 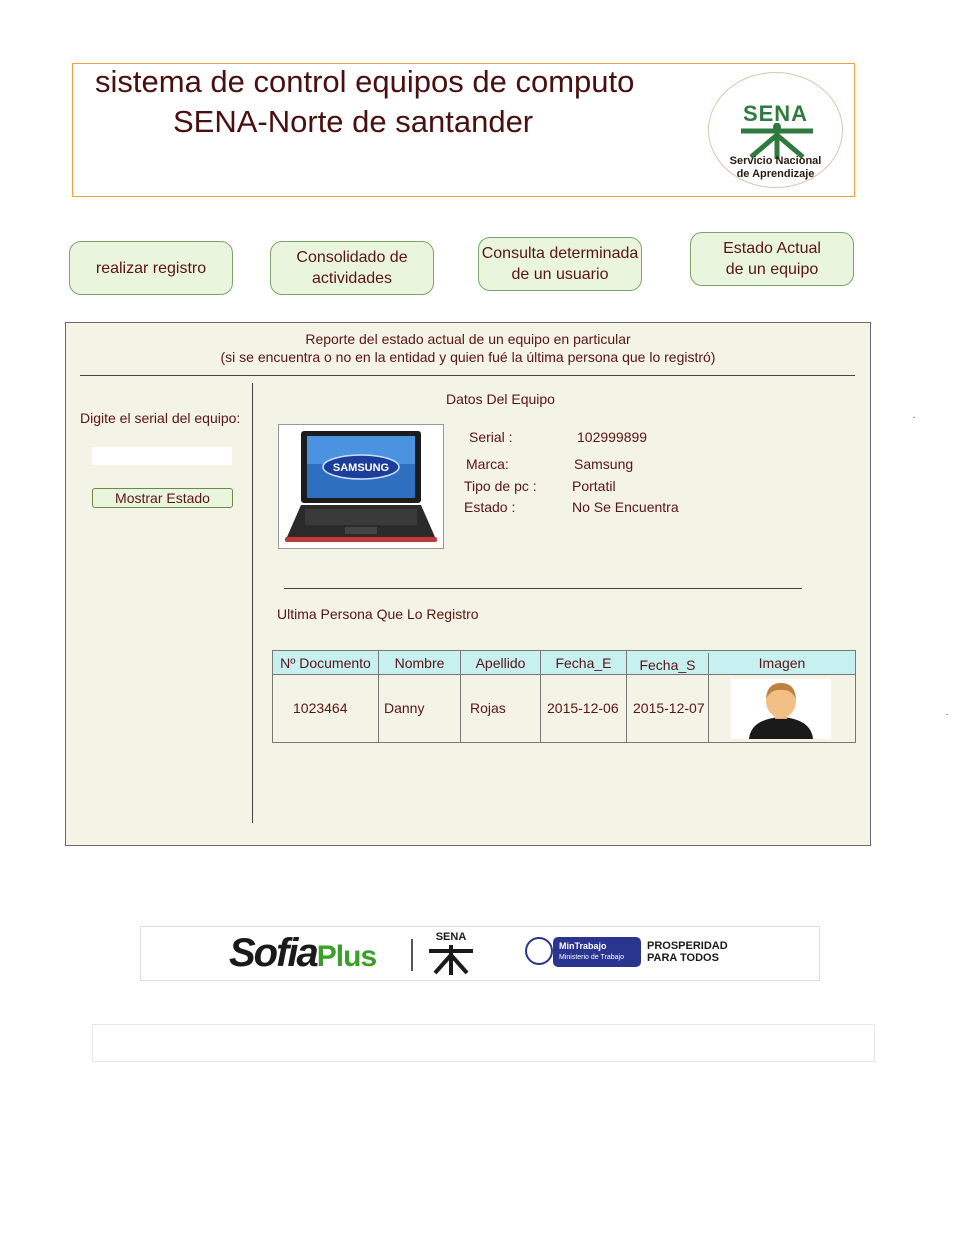 What do you see at coordinates (483, 1043) in the screenshot?
I see `empty-bar` at bounding box center [483, 1043].